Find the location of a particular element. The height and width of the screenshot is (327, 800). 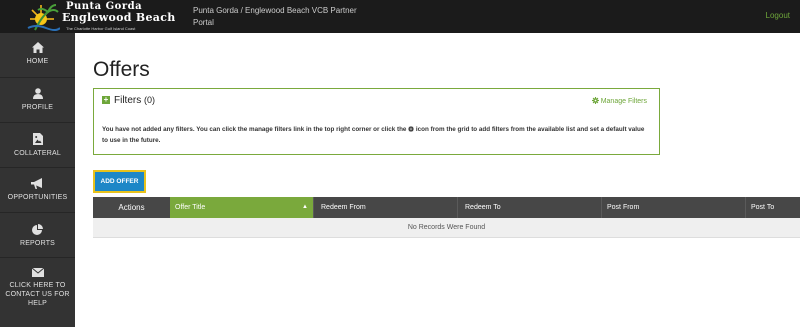

sidebar-item-profile: PROFILE is located at coordinates (37, 100).